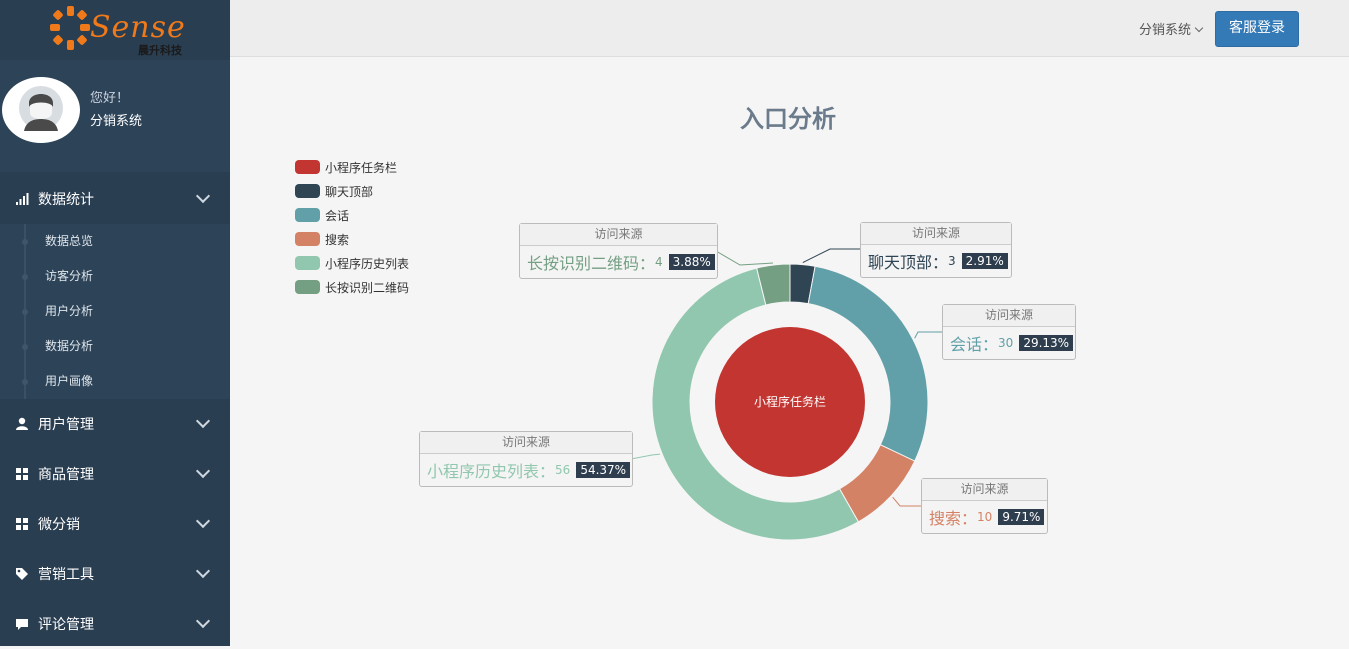 This screenshot has height=649, width=1349. Describe the element at coordinates (115, 346) in the screenshot. I see `sidebar-subitem-data: 数据分析` at that location.